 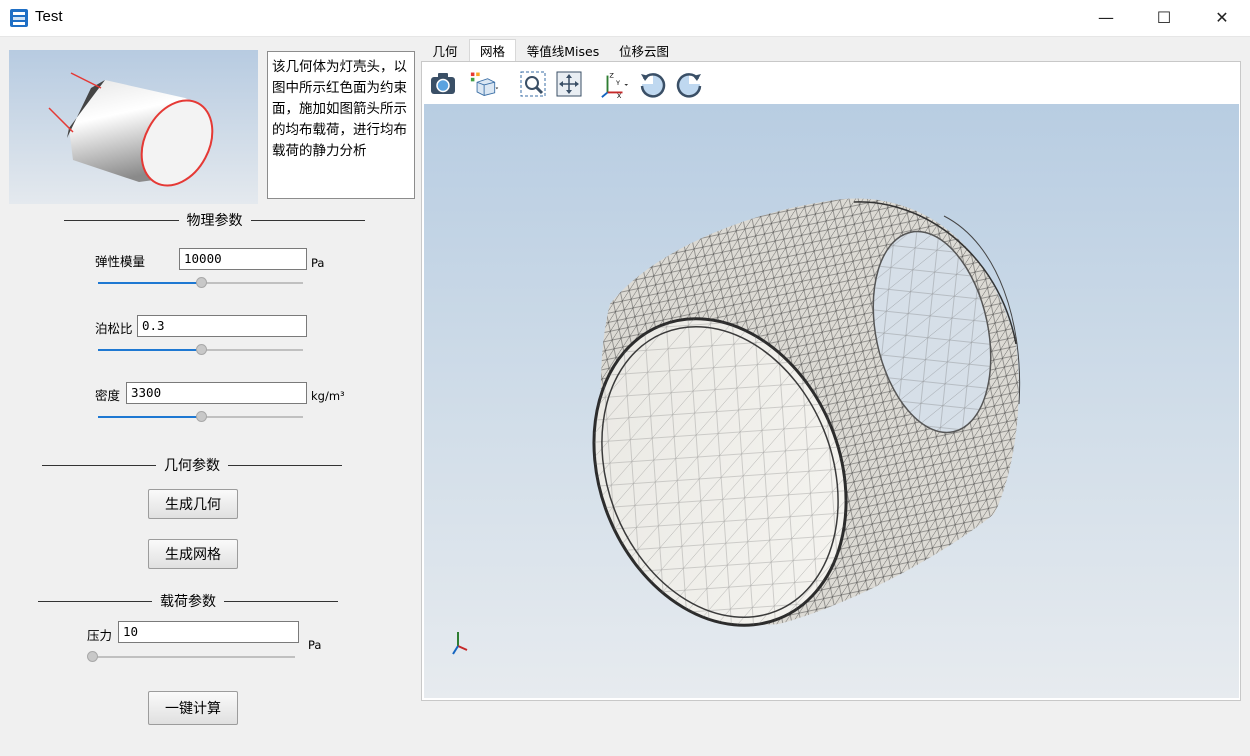 What do you see at coordinates (133, 127) in the screenshot?
I see `geometry-preview-image` at bounding box center [133, 127].